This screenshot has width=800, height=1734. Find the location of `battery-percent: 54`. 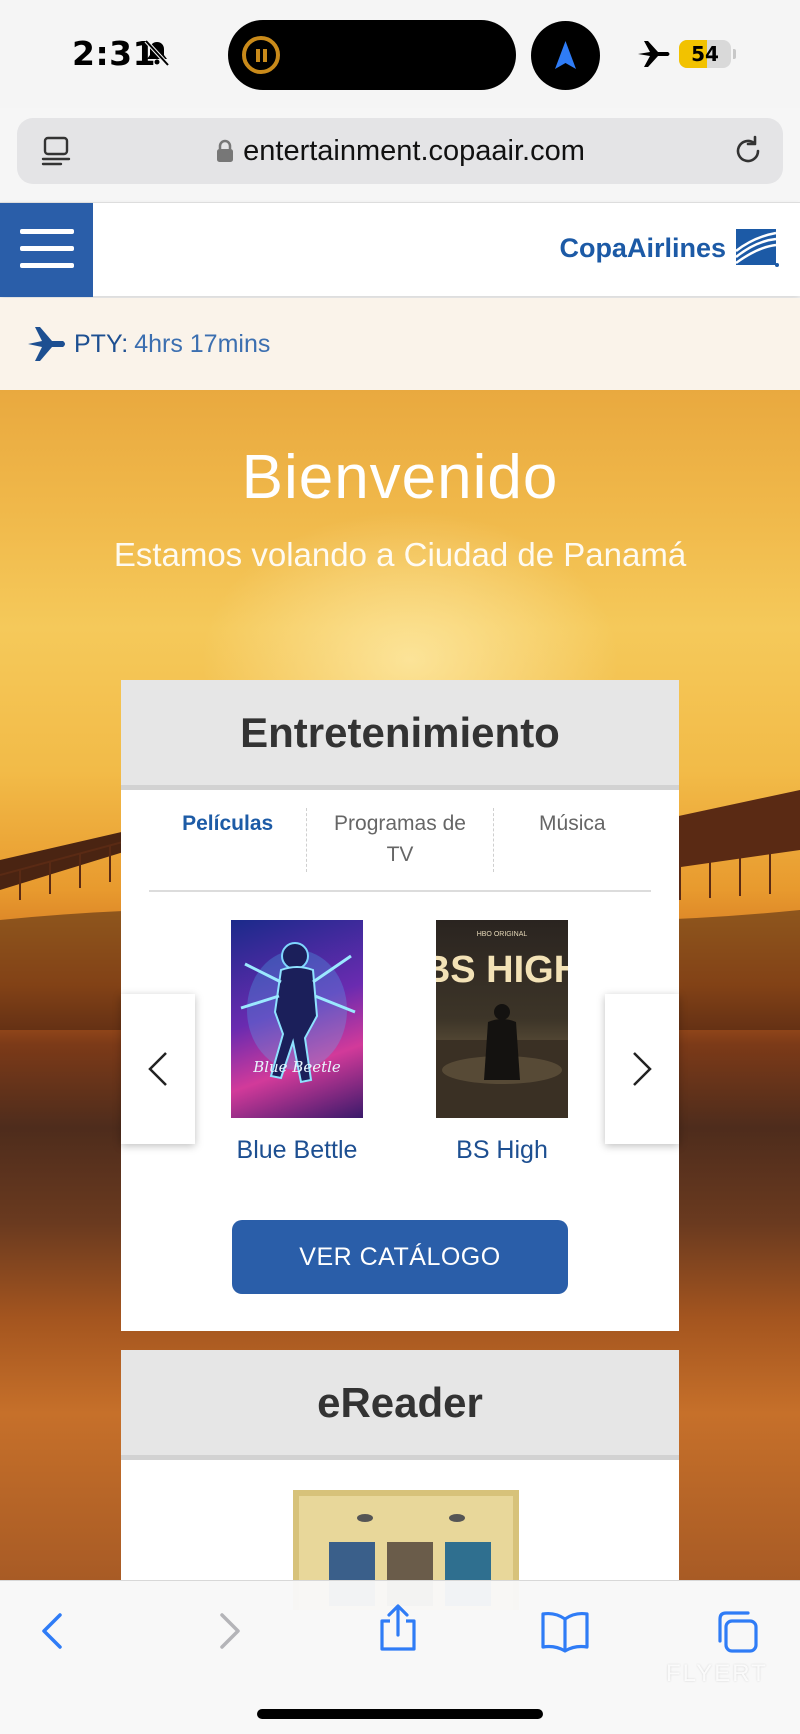

battery-percent: 54 is located at coordinates (705, 54).